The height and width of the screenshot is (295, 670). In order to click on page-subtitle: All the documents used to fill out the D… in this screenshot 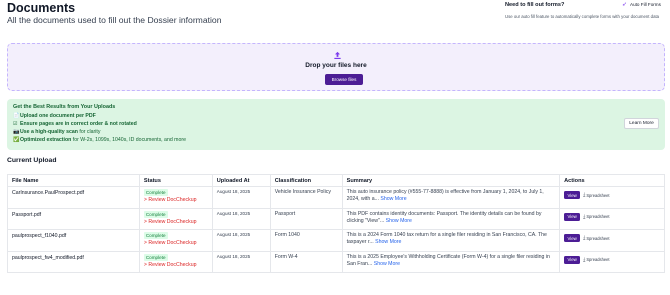, I will do `click(114, 20)`.